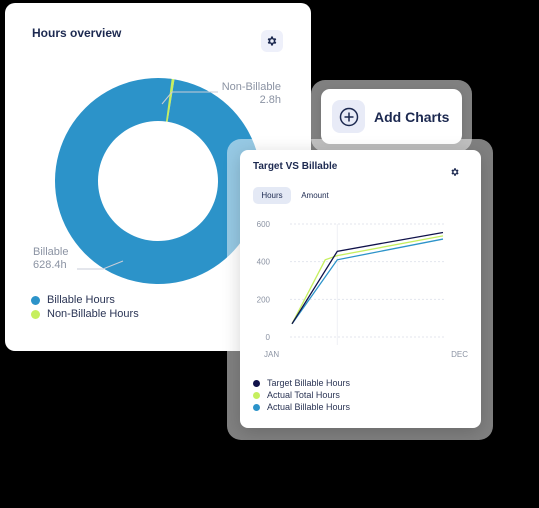 This screenshot has width=539, height=508. I want to click on legend-billable-dot, so click(35, 300).